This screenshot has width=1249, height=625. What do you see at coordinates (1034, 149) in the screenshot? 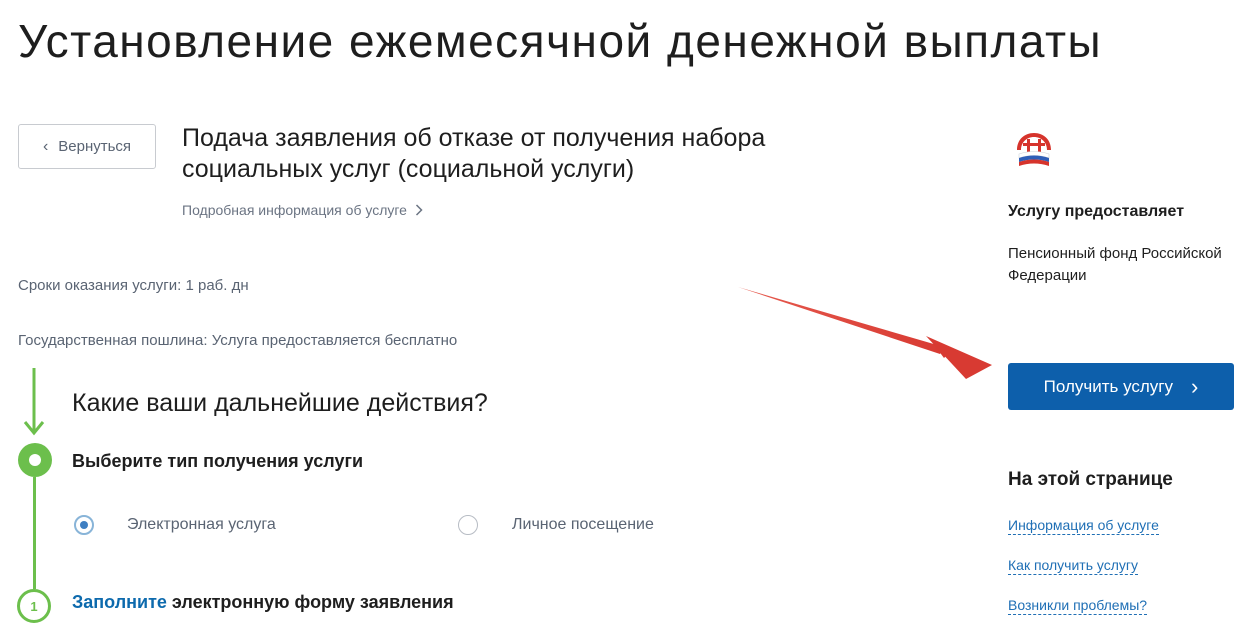
I see `pfr-logo-icon` at bounding box center [1034, 149].